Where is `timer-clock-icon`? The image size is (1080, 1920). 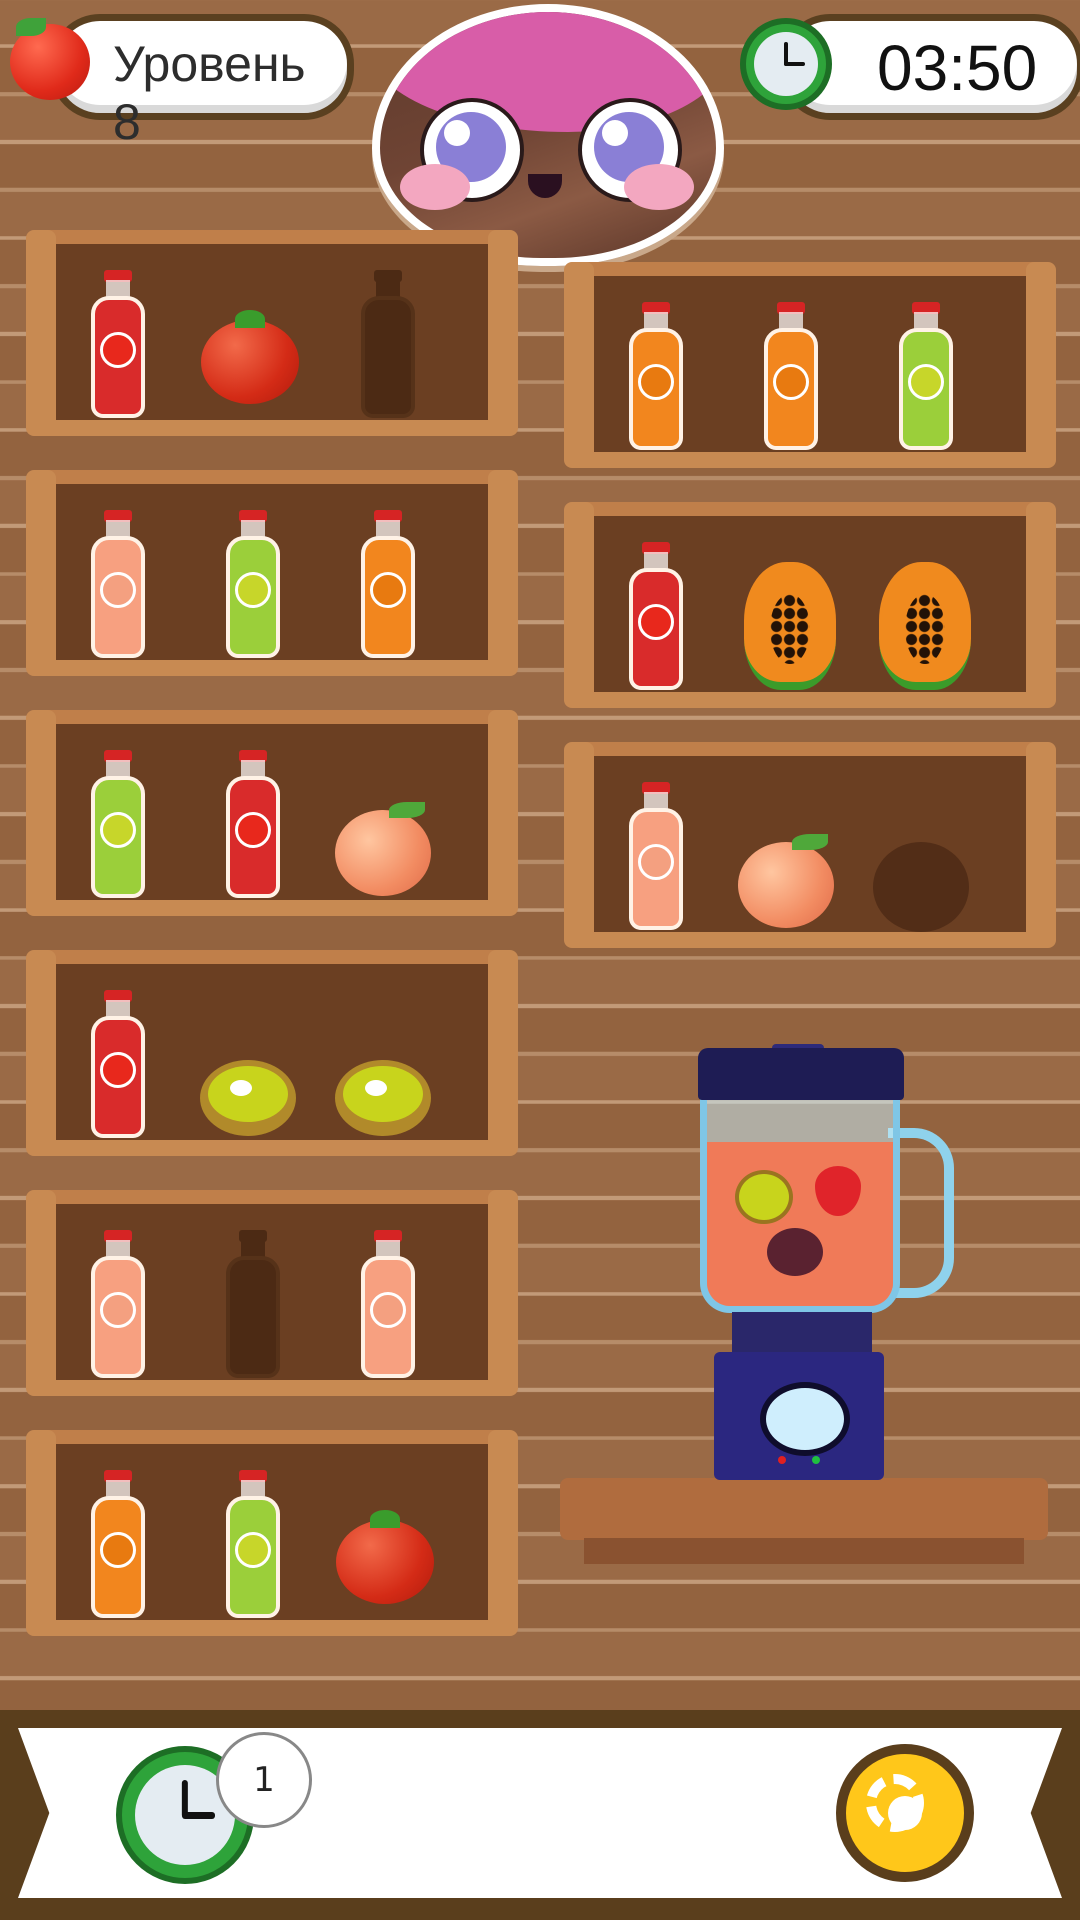 timer-clock-icon is located at coordinates (786, 64).